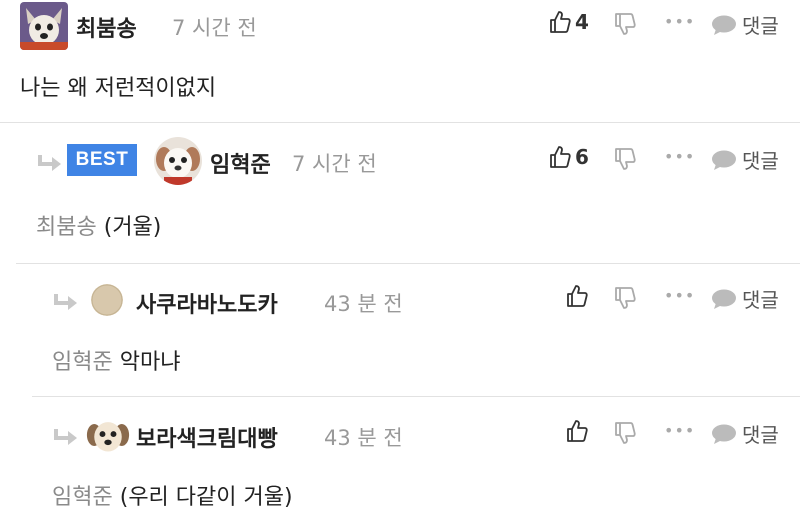 The image size is (800, 511). I want to click on comment-text-content: (우리 다같이 거울), so click(206, 497).